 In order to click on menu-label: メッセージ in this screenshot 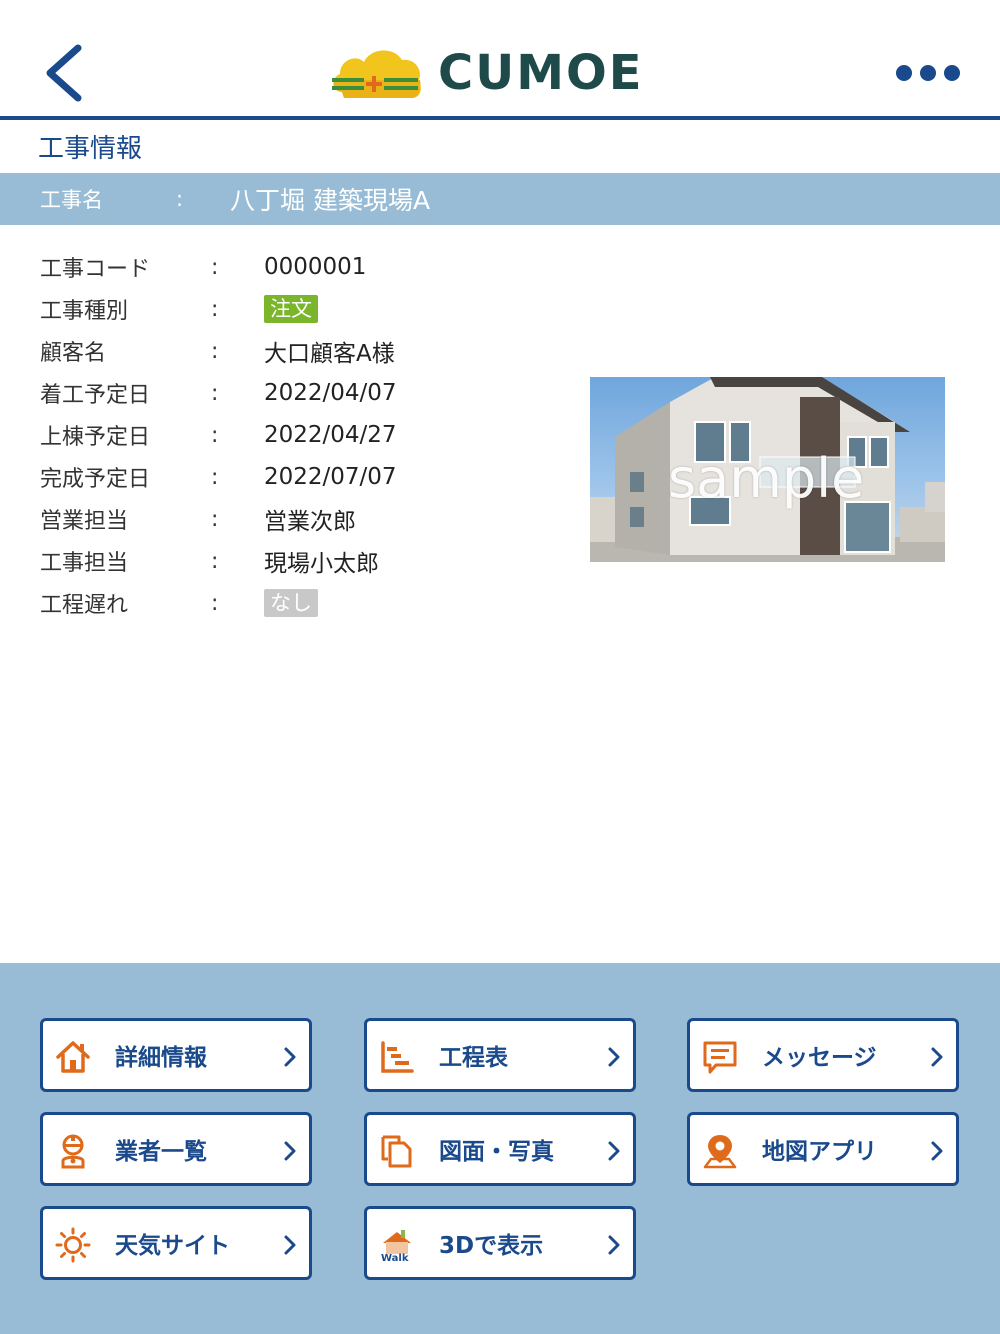, I will do `click(819, 1058)`.